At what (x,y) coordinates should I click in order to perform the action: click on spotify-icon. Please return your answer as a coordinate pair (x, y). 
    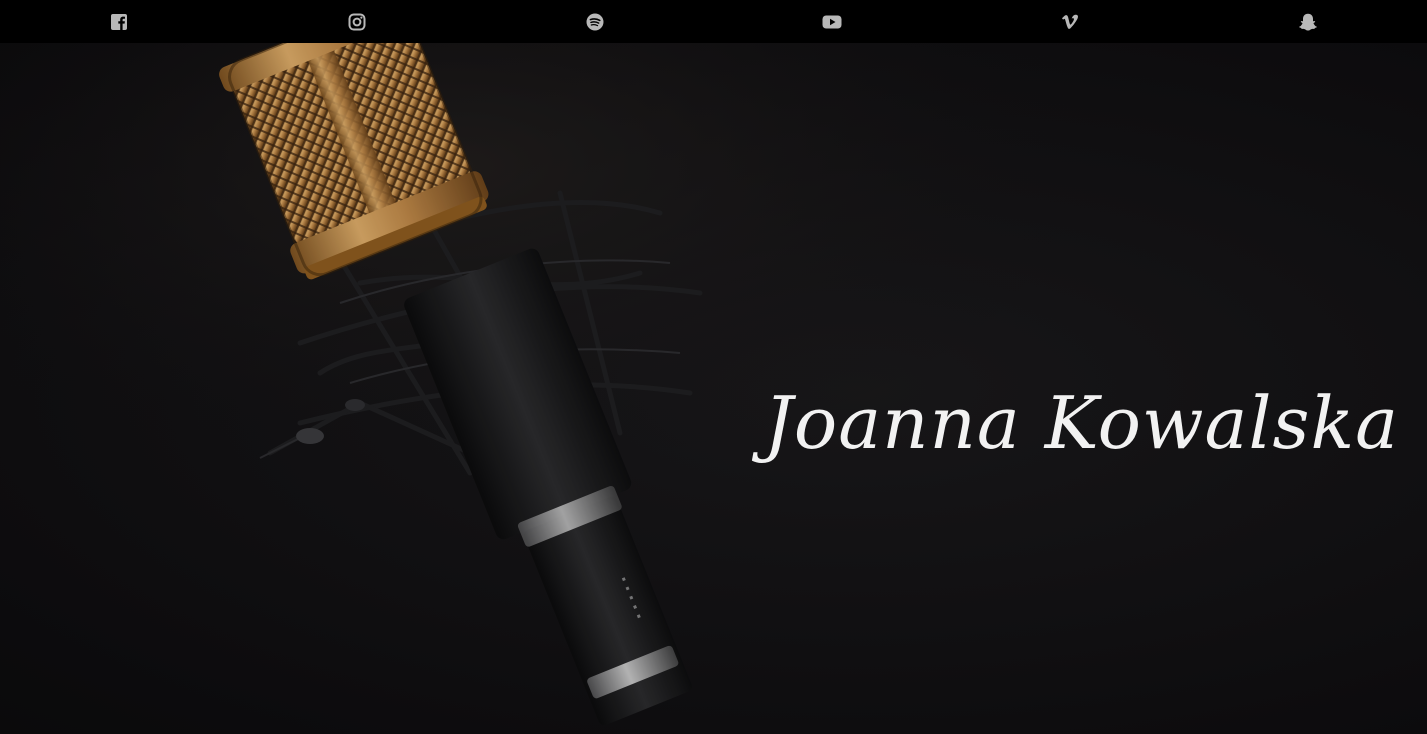
    Looking at the image, I should click on (595, 21).